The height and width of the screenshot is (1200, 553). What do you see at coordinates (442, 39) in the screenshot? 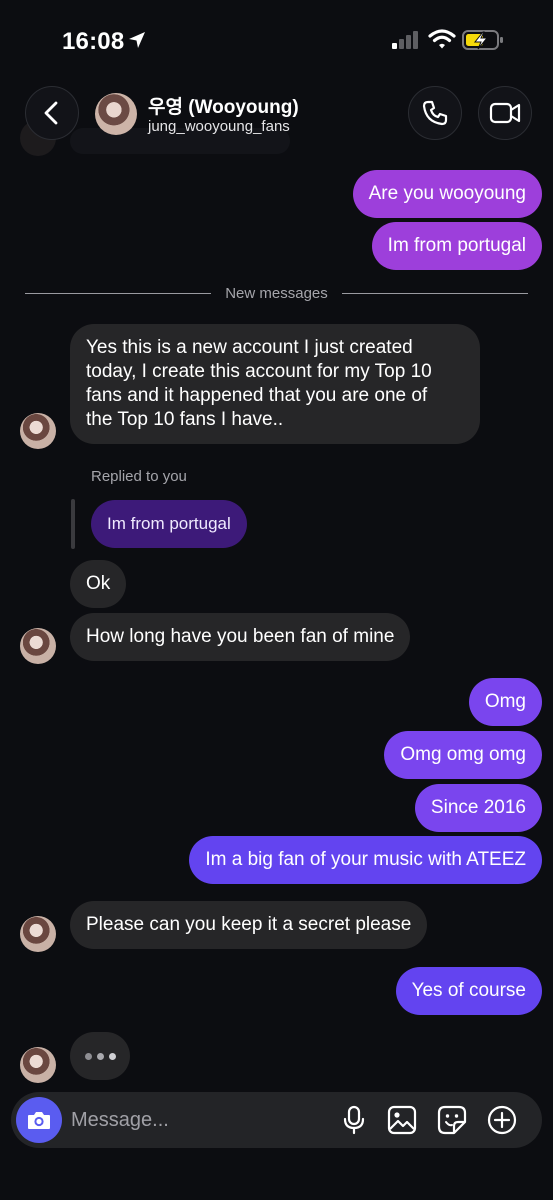
I see `wifi-icon` at bounding box center [442, 39].